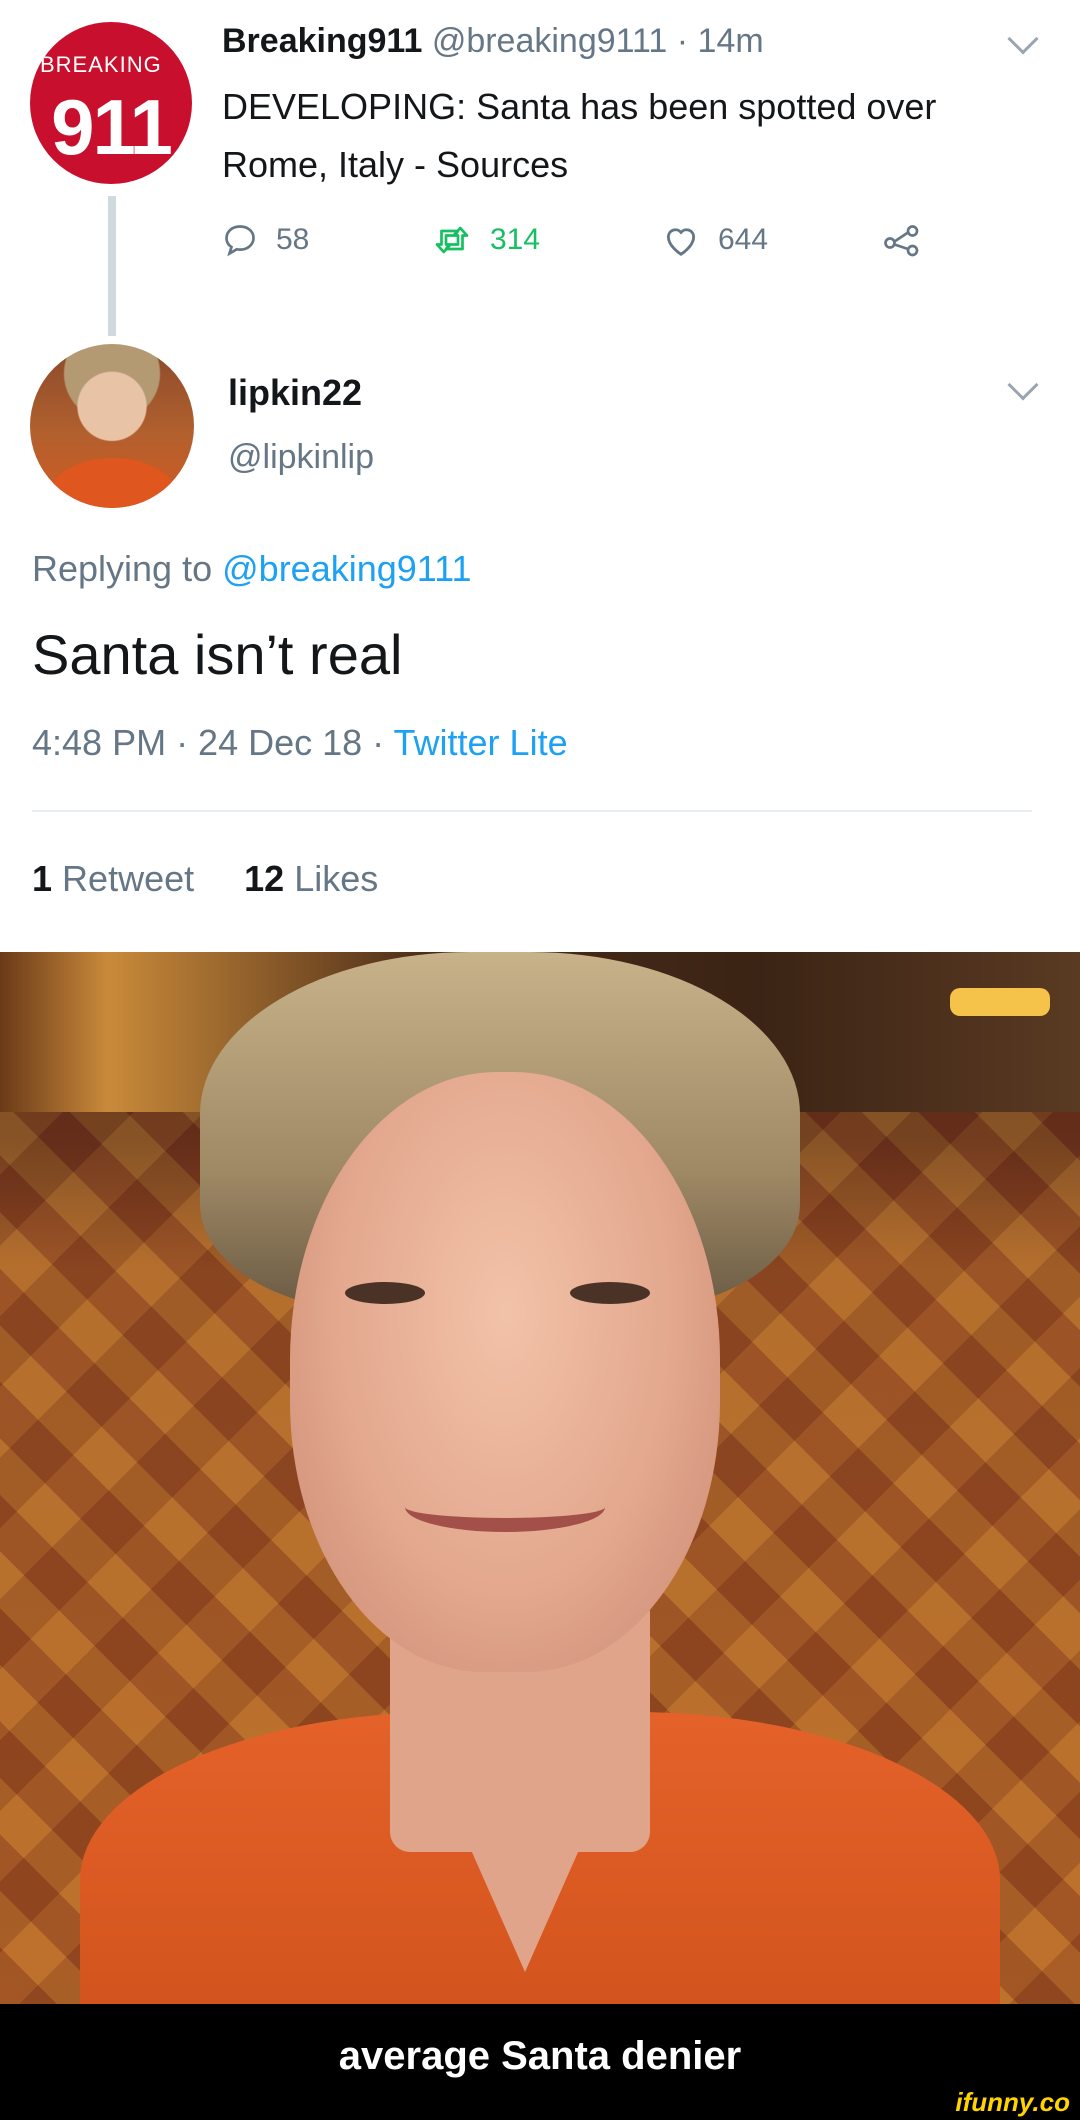  I want to click on reply-meta: 4:48 PM · 24 Dec 18 · Twitter Lite, so click(300, 743).